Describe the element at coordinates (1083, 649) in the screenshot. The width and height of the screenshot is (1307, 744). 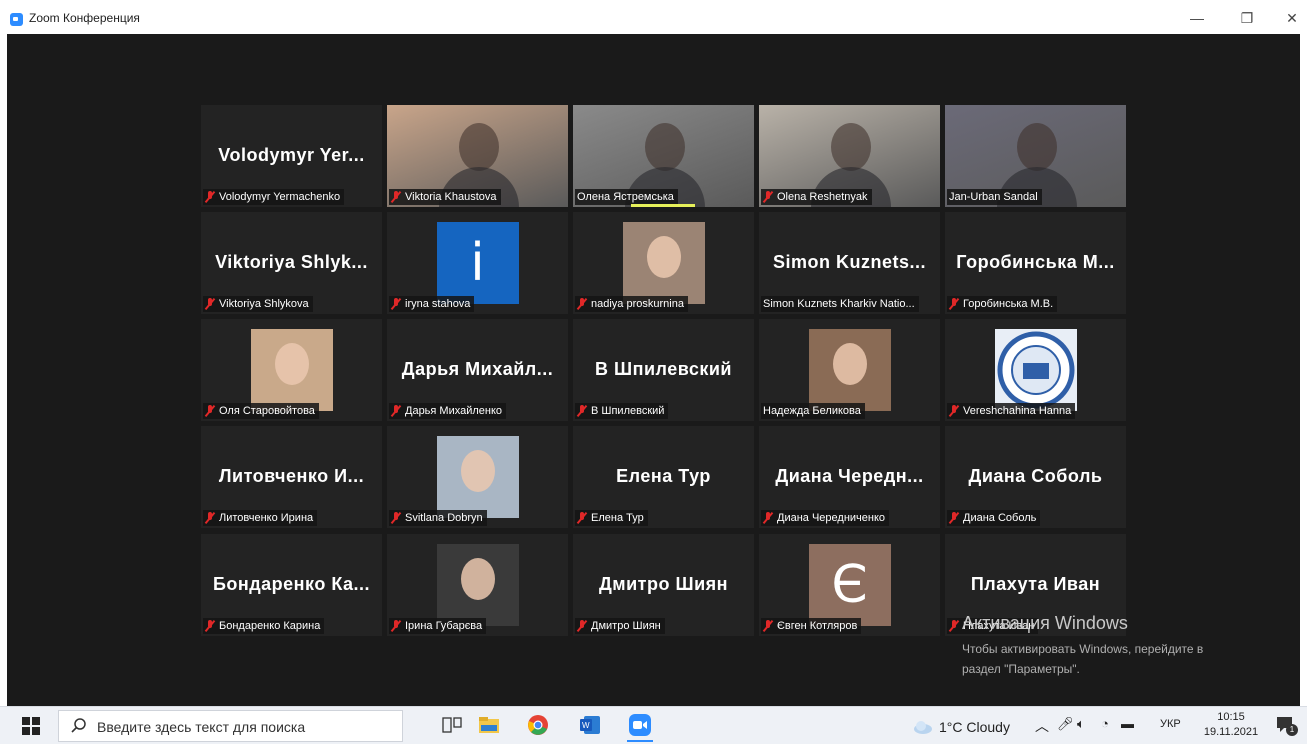
I see `activation-line-1: Чтобы активировать Windows, перейдите в` at that location.